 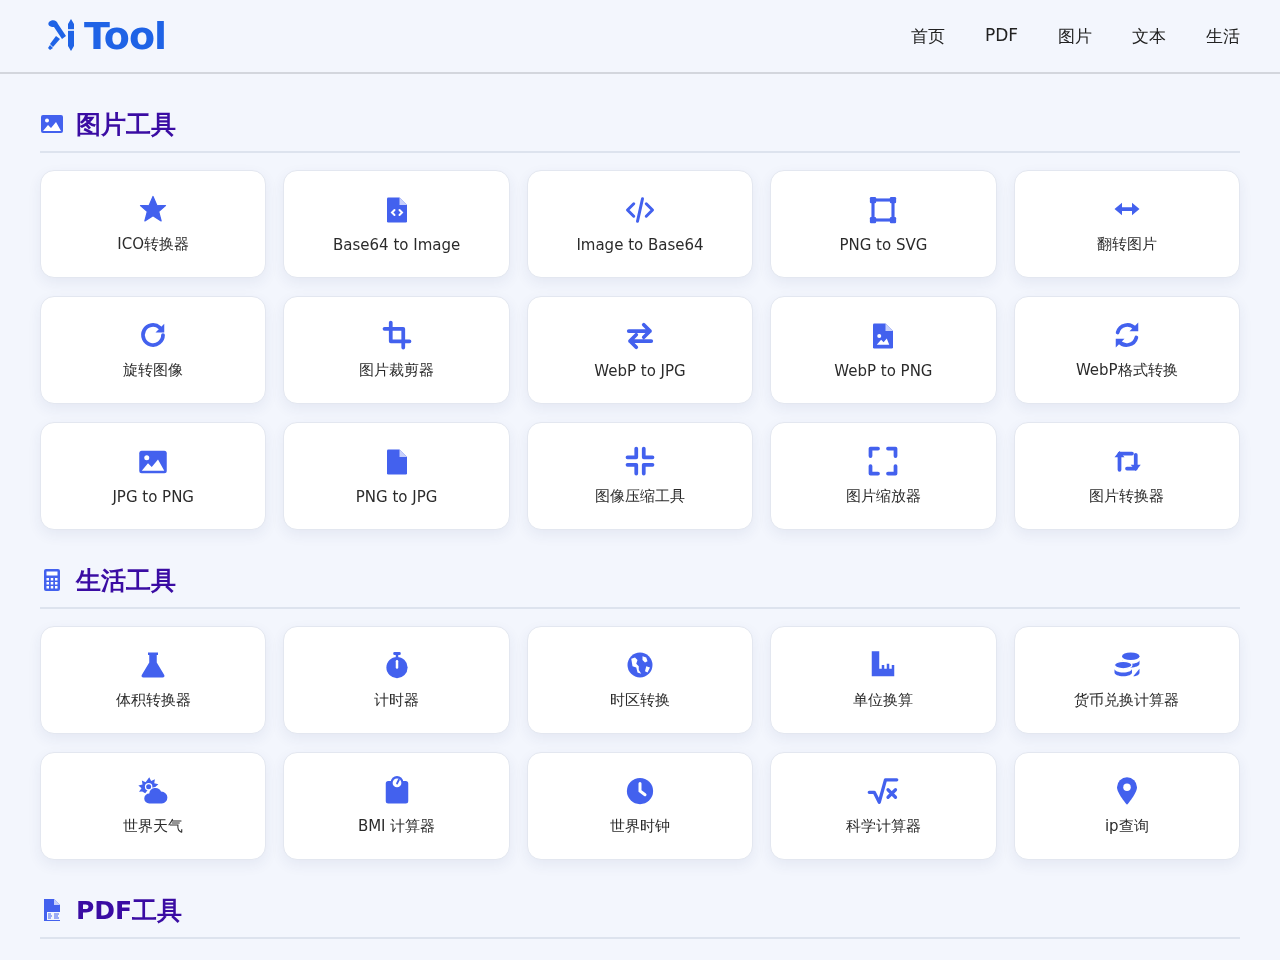 What do you see at coordinates (883, 350) in the screenshot?
I see `tool-card: WebP to PNG` at bounding box center [883, 350].